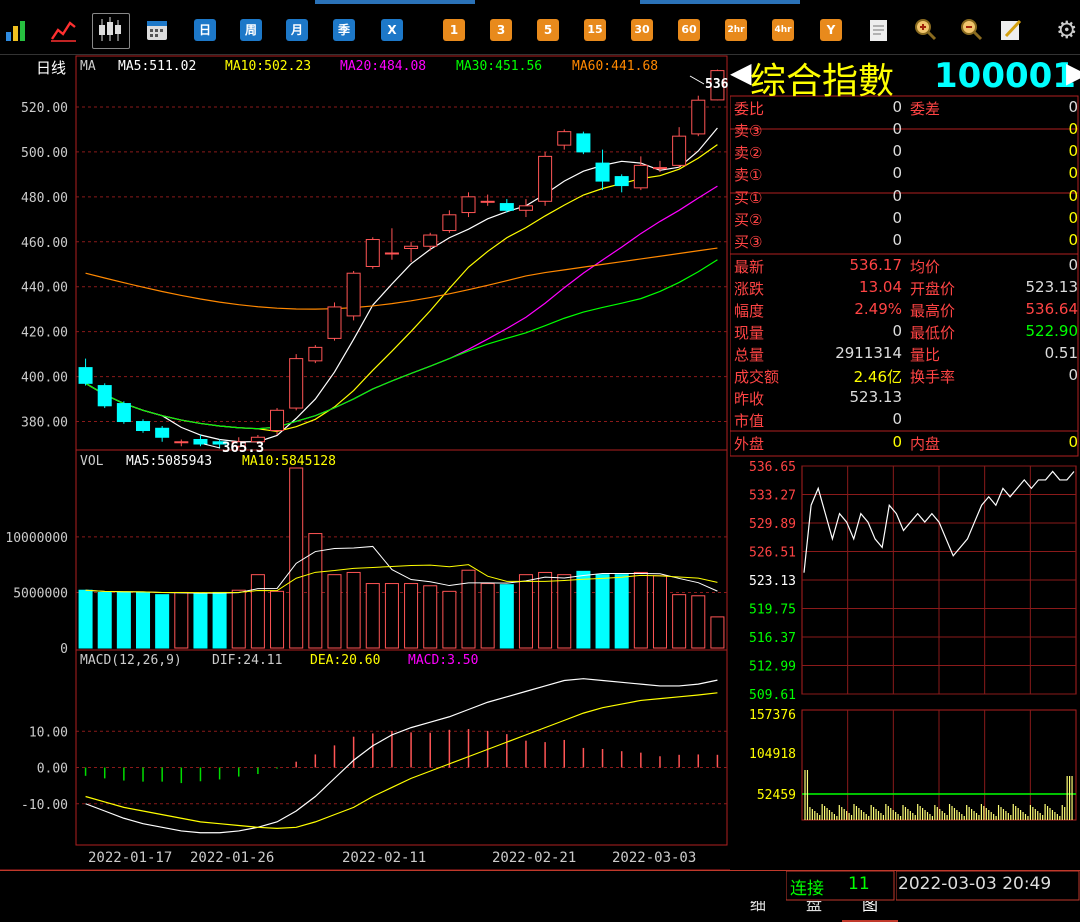 This screenshot has height=922, width=1080. I want to click on period-button-3: 季, so click(344, 30).